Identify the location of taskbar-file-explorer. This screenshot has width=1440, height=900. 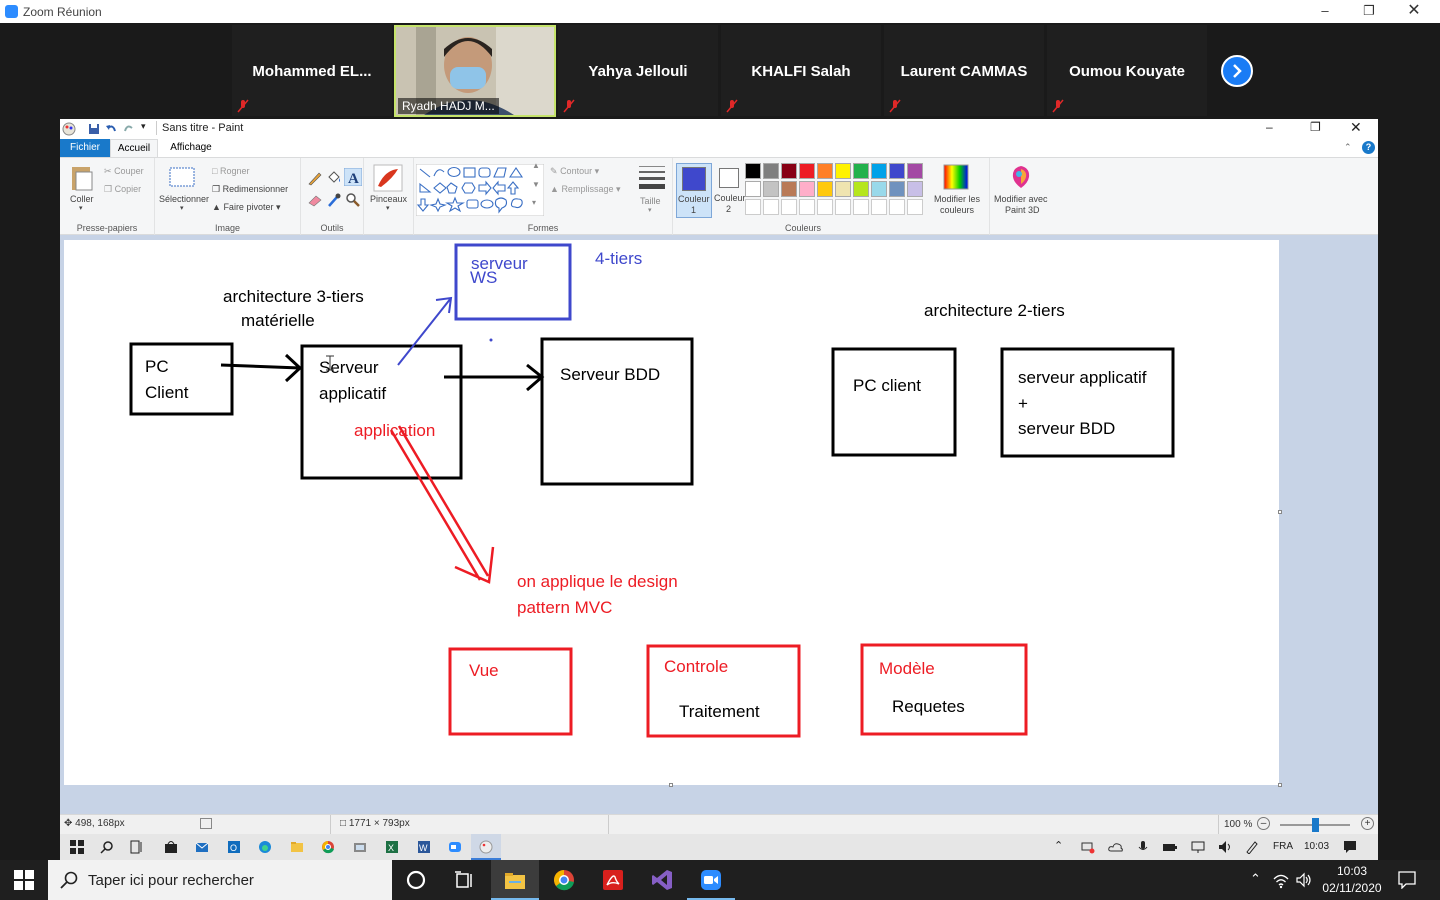
(515, 880).